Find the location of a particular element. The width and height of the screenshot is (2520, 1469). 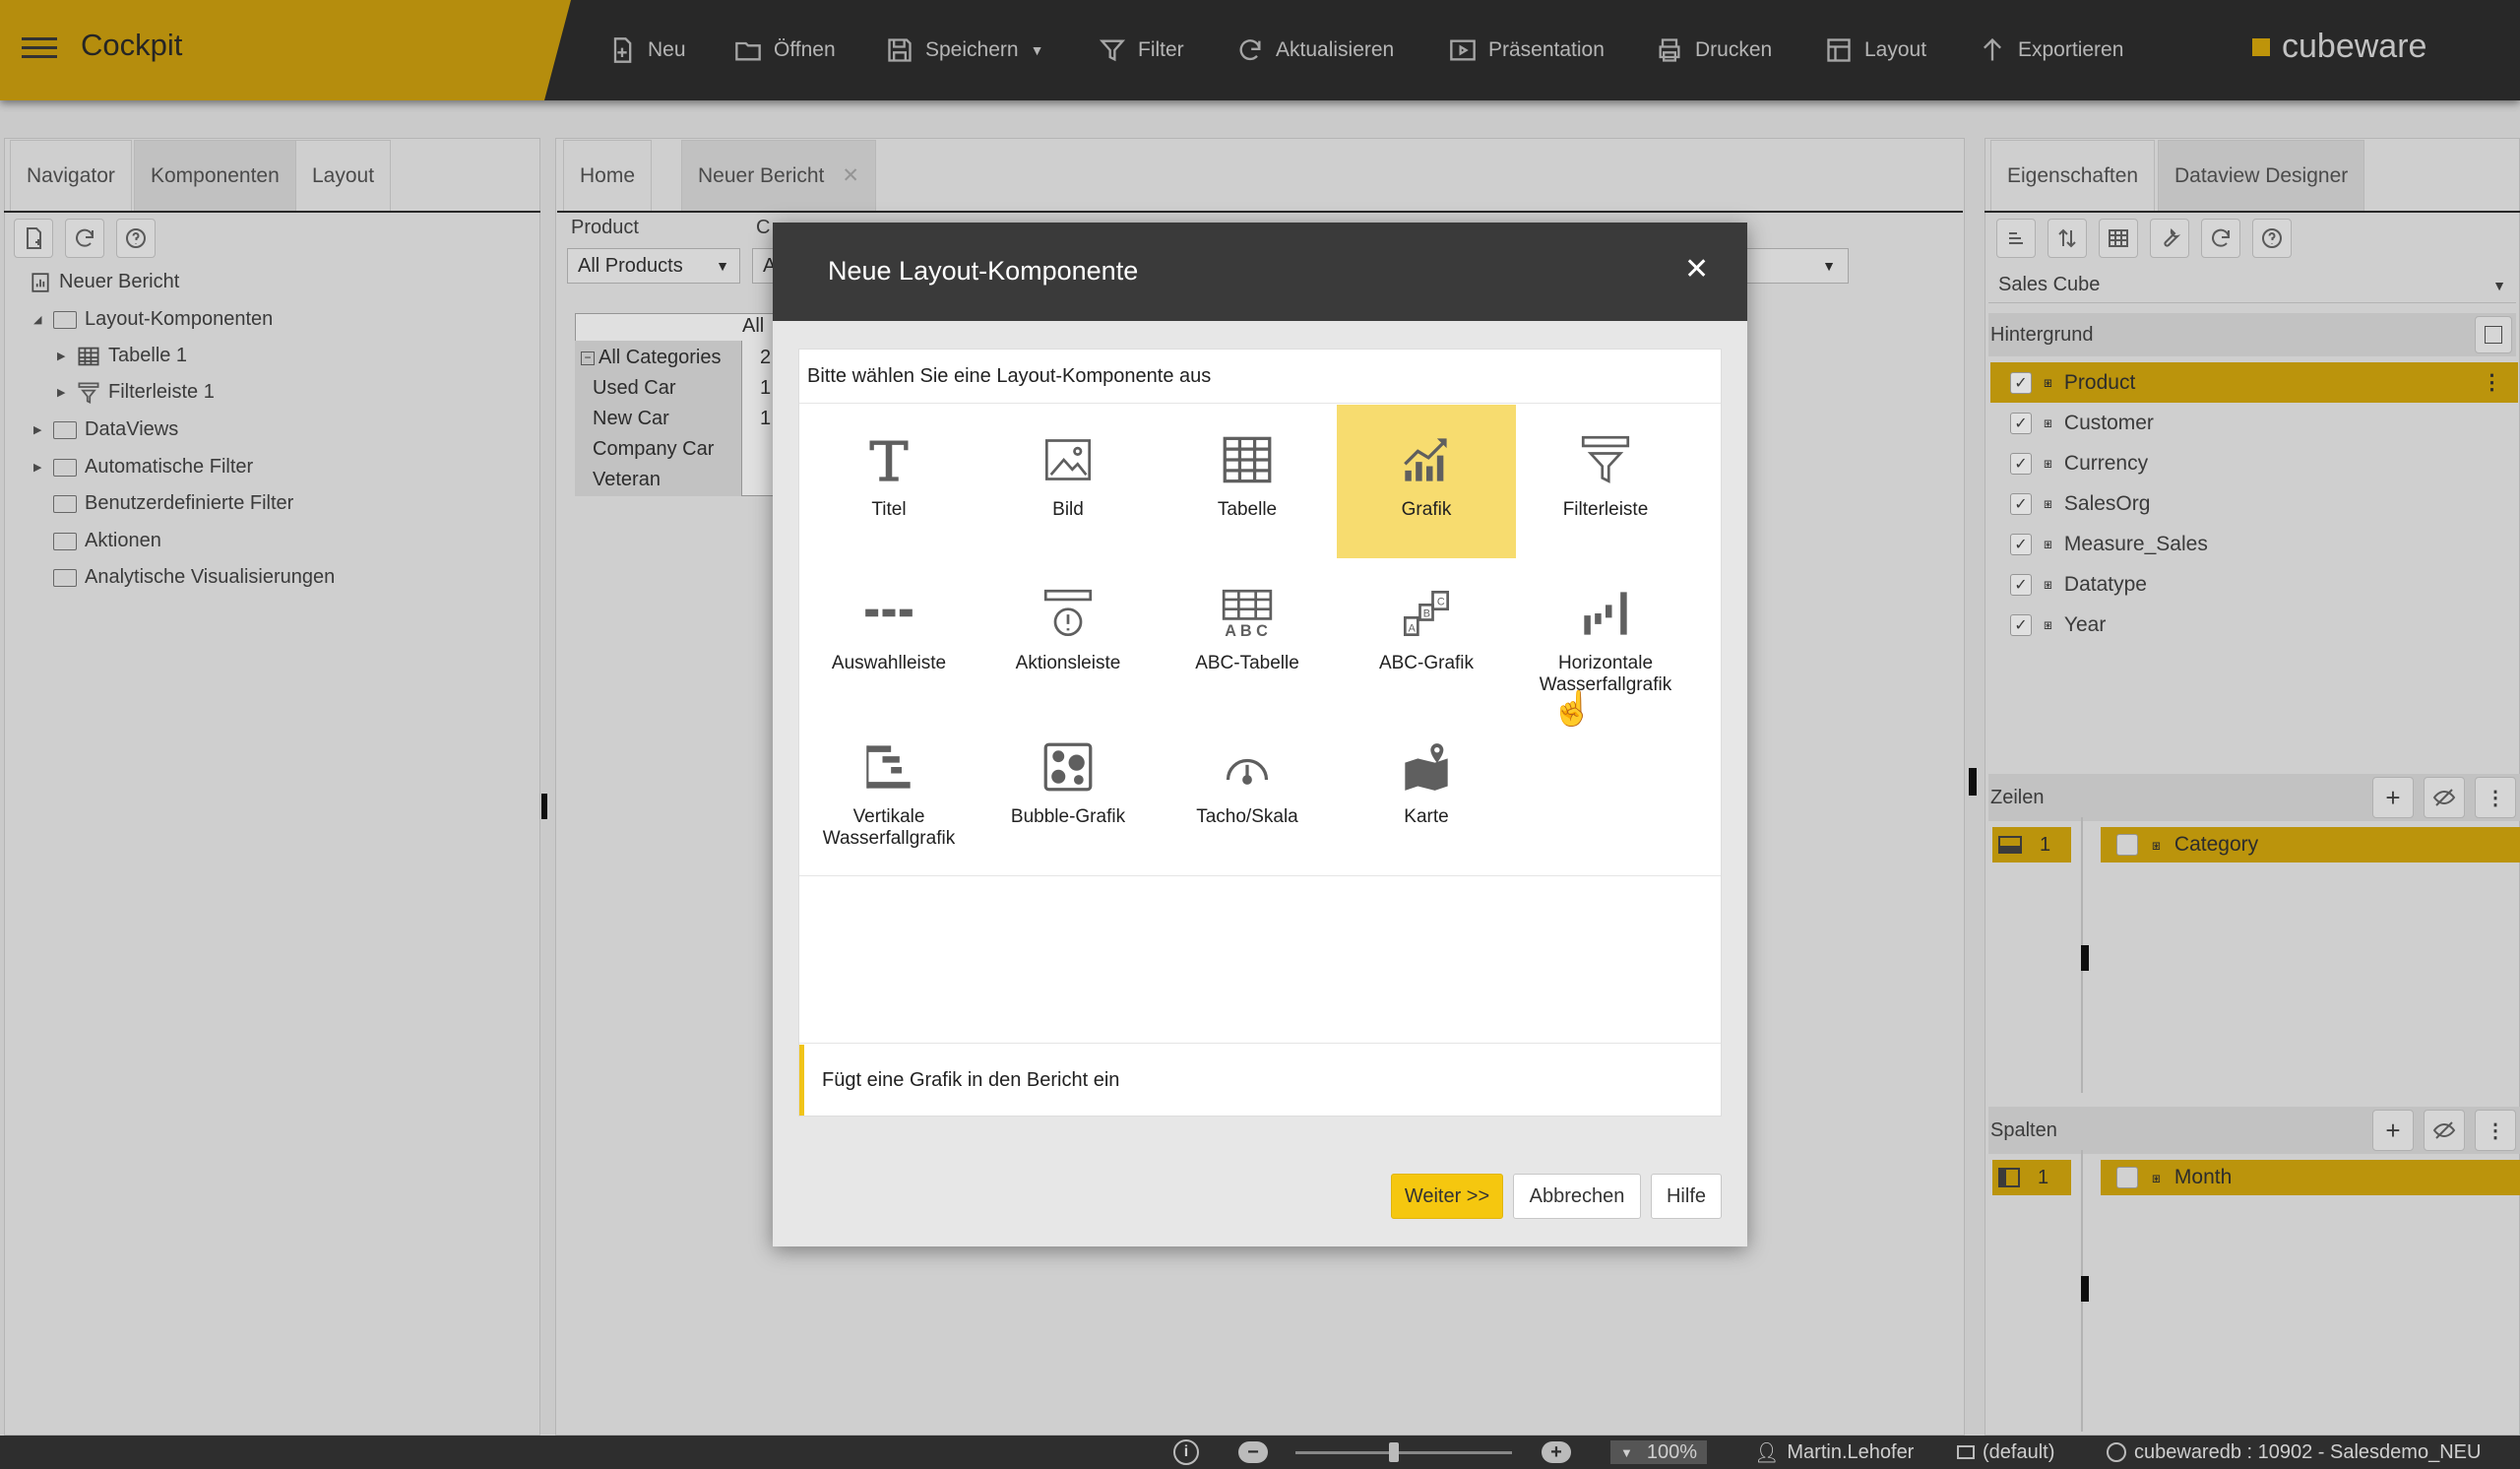

info-icon: i is located at coordinates (1186, 1453).